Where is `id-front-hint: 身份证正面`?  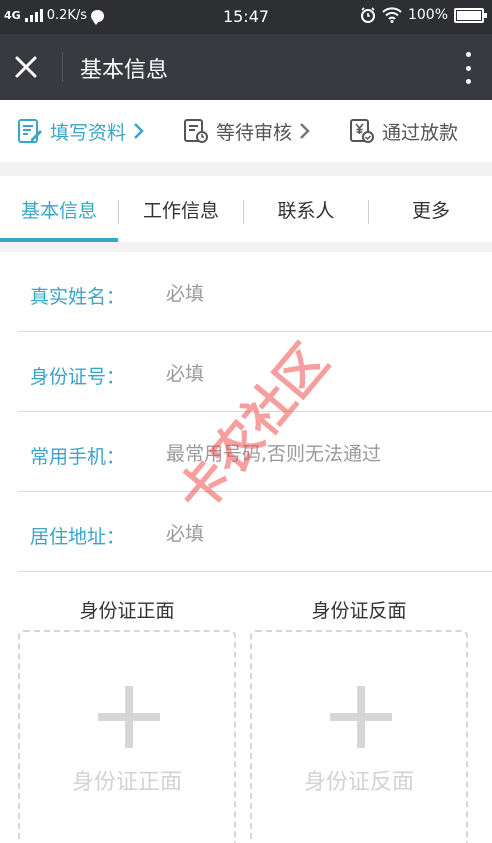
id-front-hint: 身份证正面 is located at coordinates (126, 782).